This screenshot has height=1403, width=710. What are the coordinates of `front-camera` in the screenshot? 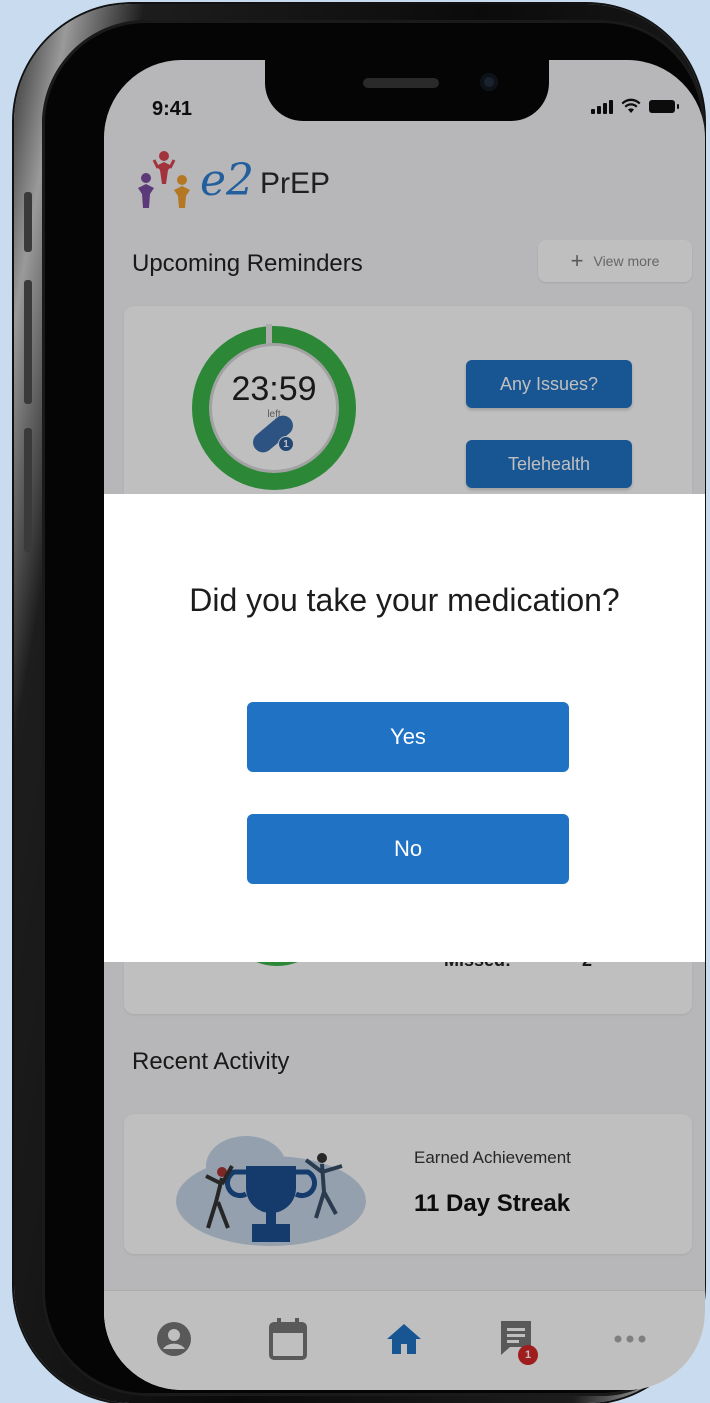 It's located at (489, 82).